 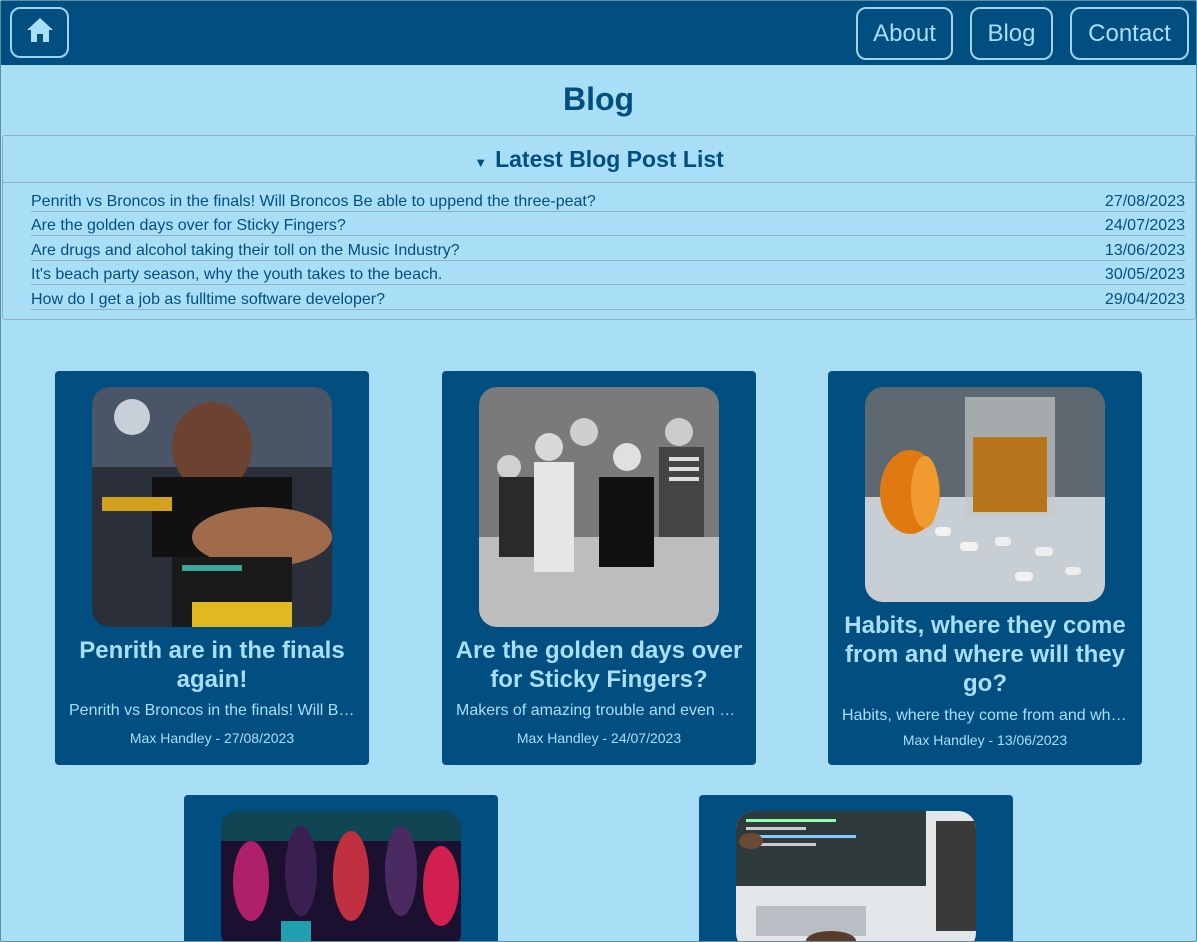 What do you see at coordinates (212, 507) in the screenshot?
I see `card-image-rugby` at bounding box center [212, 507].